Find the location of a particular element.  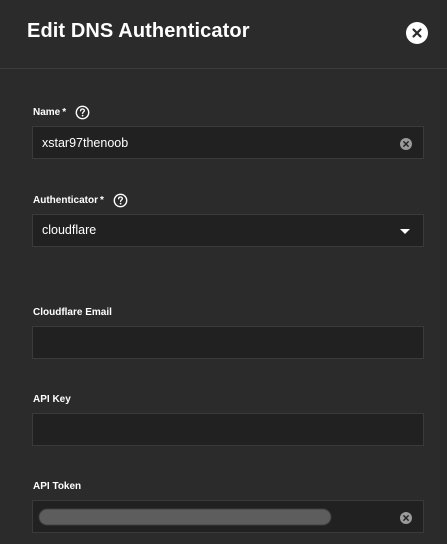

name-input is located at coordinates (217, 142).